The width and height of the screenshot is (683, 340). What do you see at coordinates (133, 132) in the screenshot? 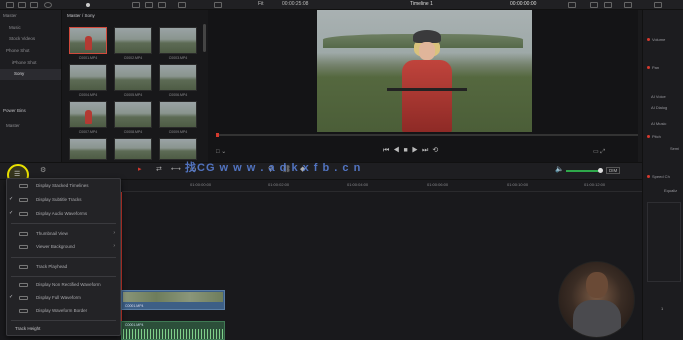
I see `clip-label: C0008.MP4` at bounding box center [133, 132].